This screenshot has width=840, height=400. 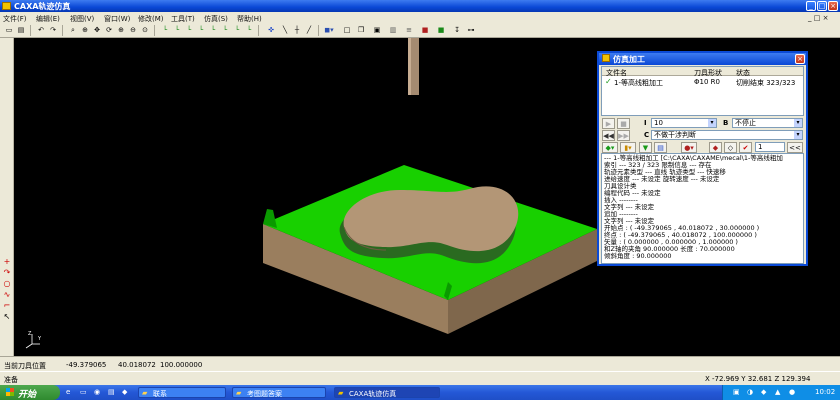 What do you see at coordinates (249, 30) in the screenshot?
I see `view-iso2-icon: └` at bounding box center [249, 30].